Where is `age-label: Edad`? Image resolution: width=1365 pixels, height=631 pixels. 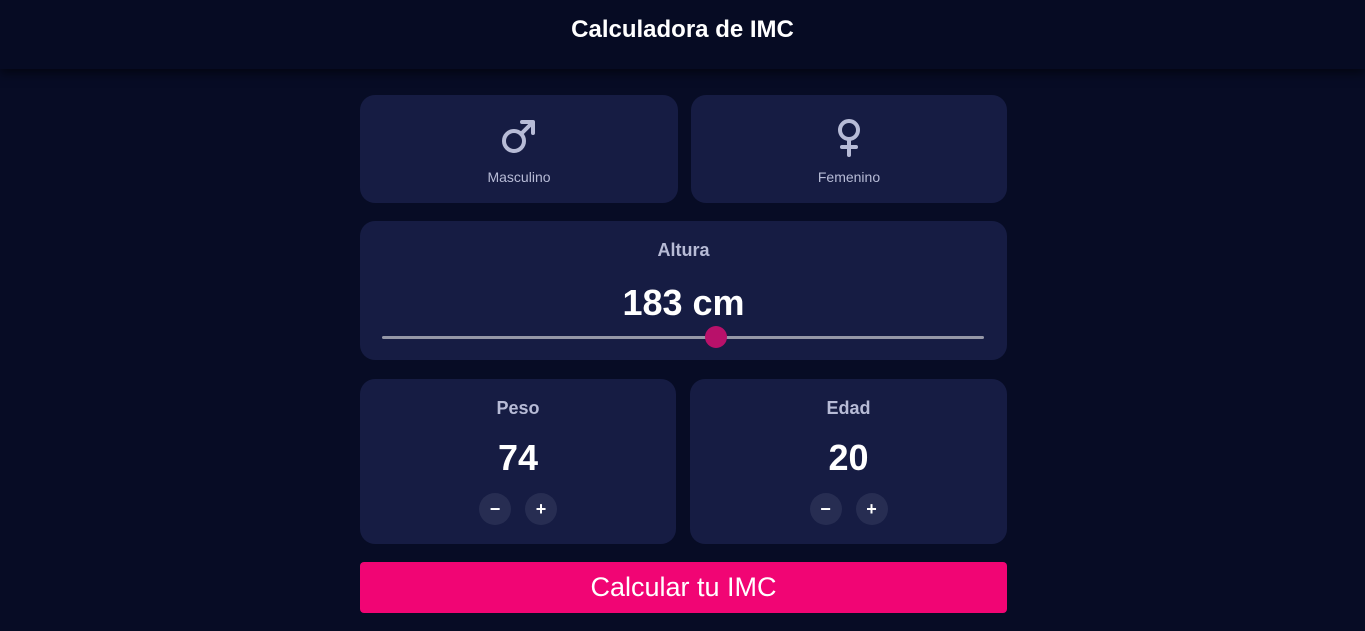 age-label: Edad is located at coordinates (848, 408).